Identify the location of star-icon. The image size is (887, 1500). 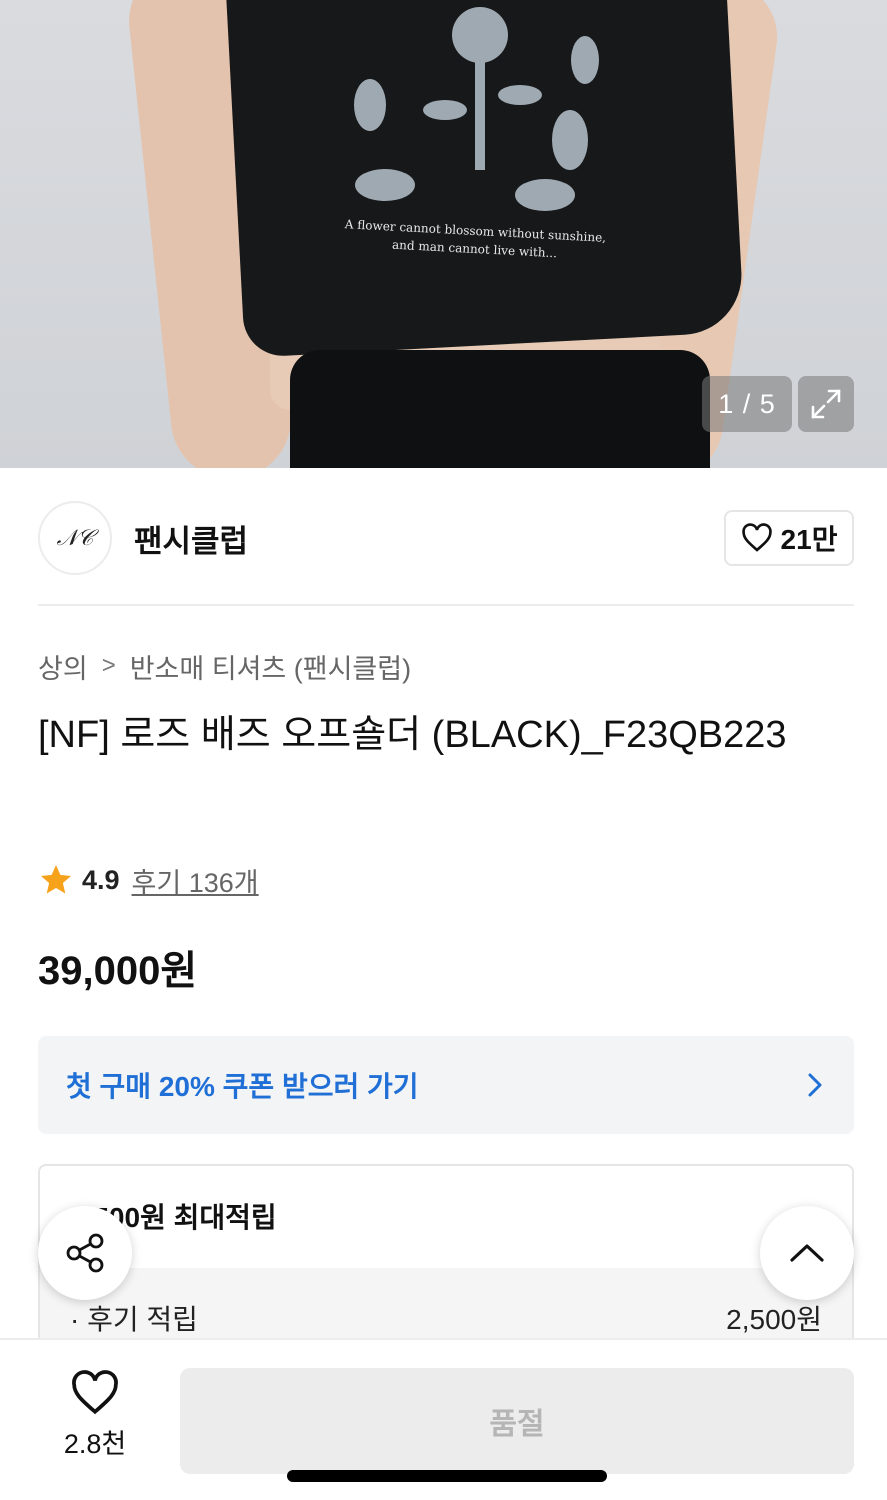
(56, 879).